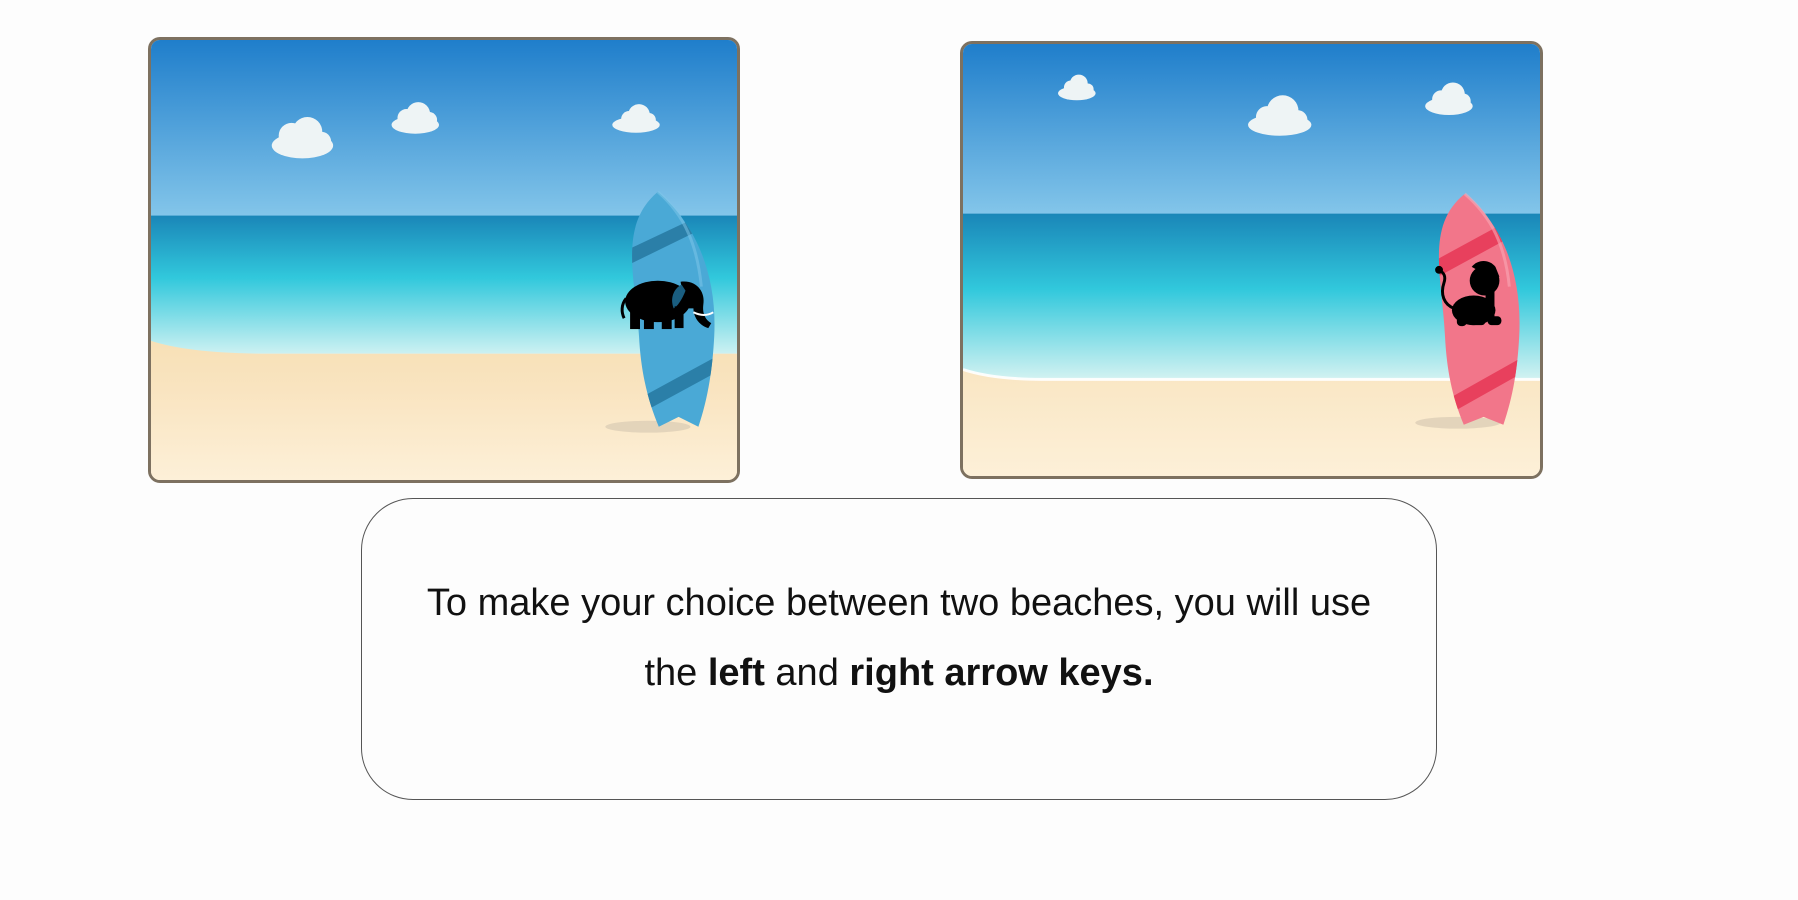  Describe the element at coordinates (807, 673) in the screenshot. I see `instruction-and: and` at that location.